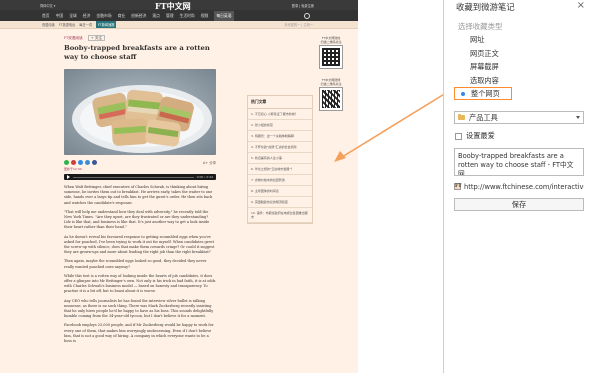 The image size is (591, 373). Describe the element at coordinates (519, 81) in the screenshot. I see `clip-type-selection: 选取内容` at that location.